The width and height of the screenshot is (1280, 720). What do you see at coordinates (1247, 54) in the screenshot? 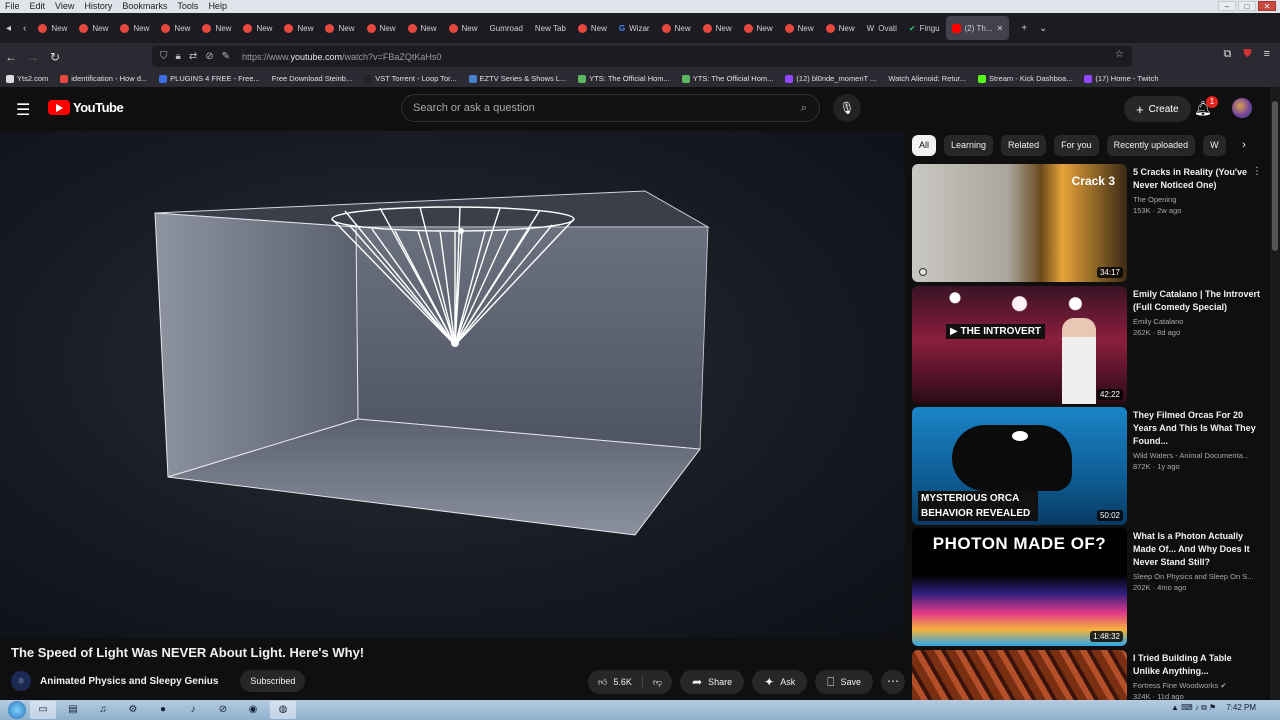
I see `ublock-icon: ⛊` at bounding box center [1247, 54].